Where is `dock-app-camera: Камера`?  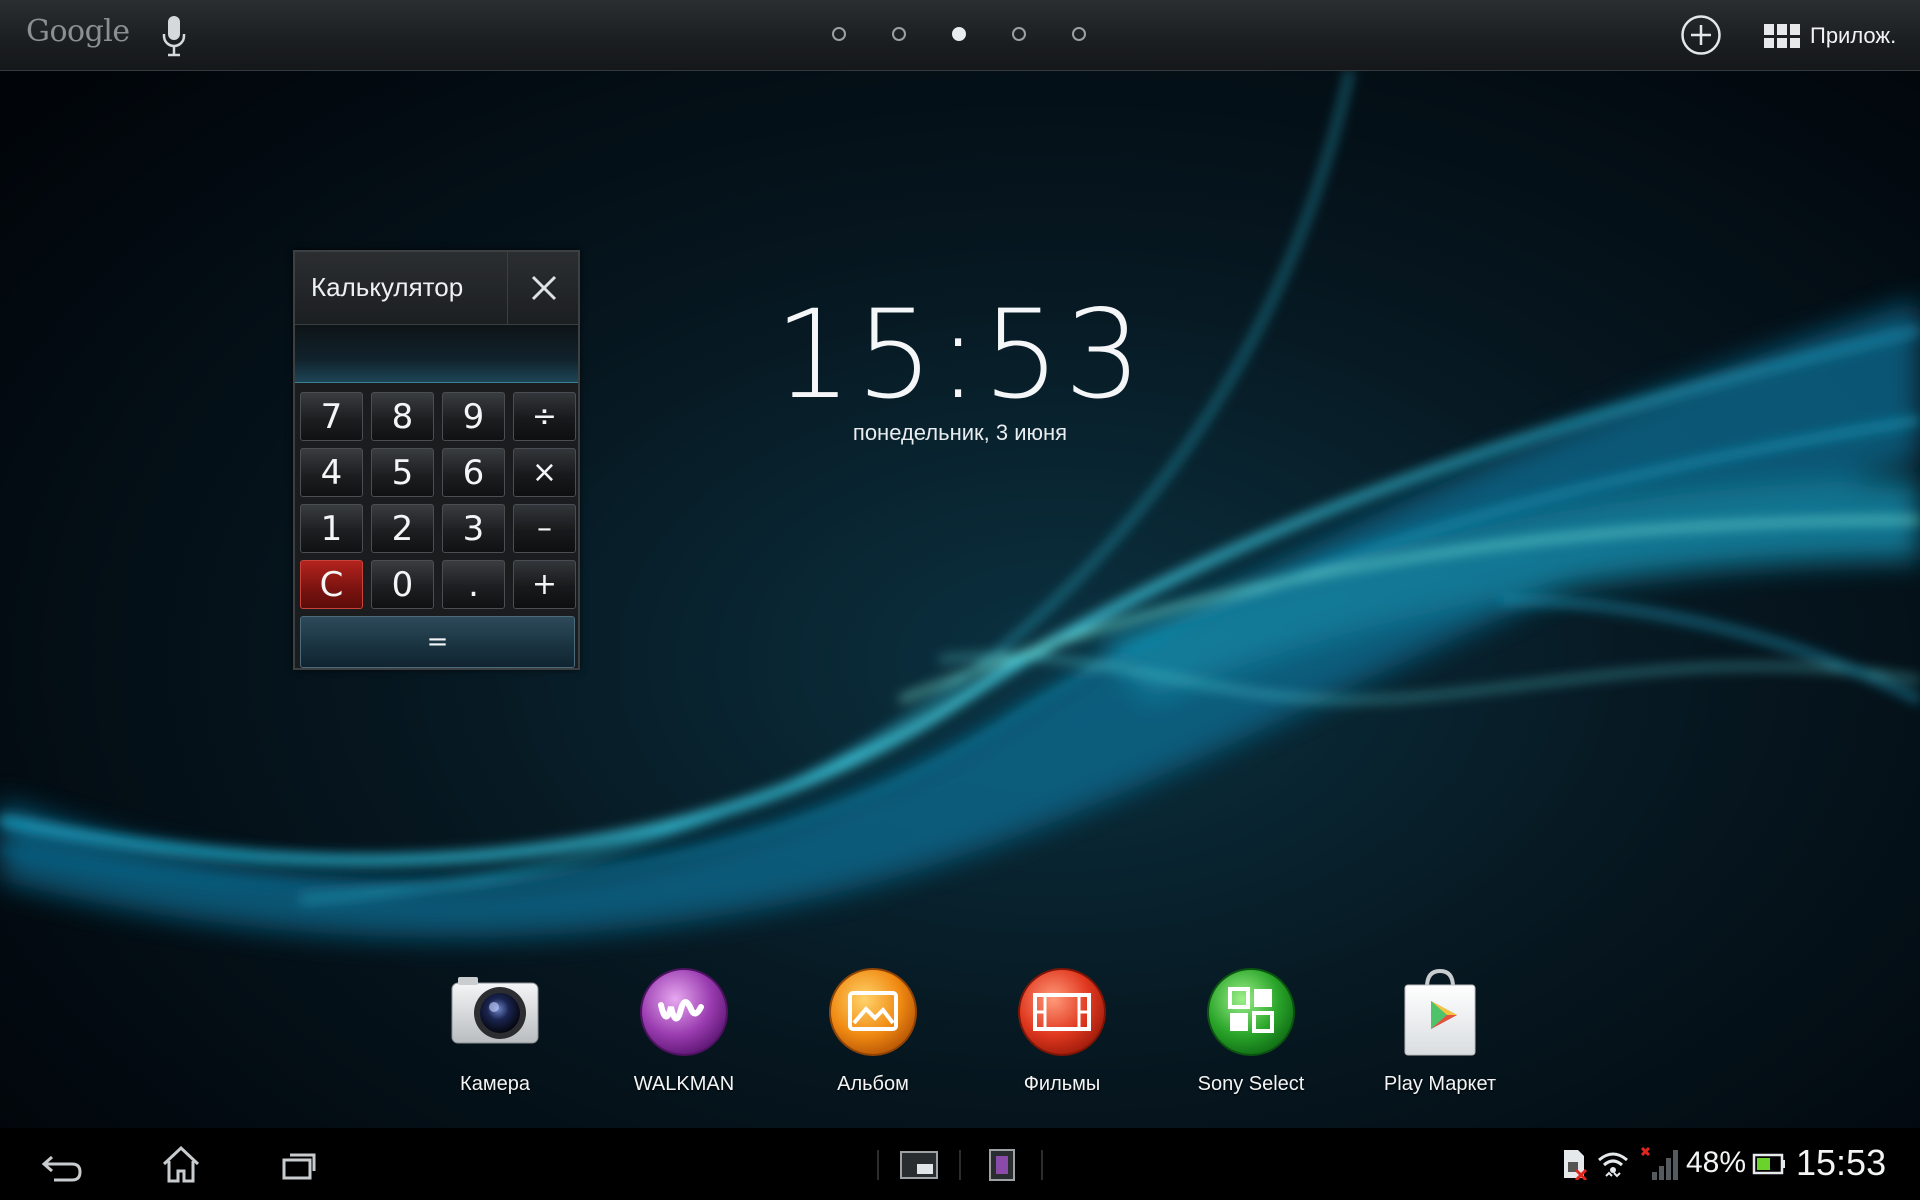
dock-app-camera: Камера is located at coordinates (495, 1030).